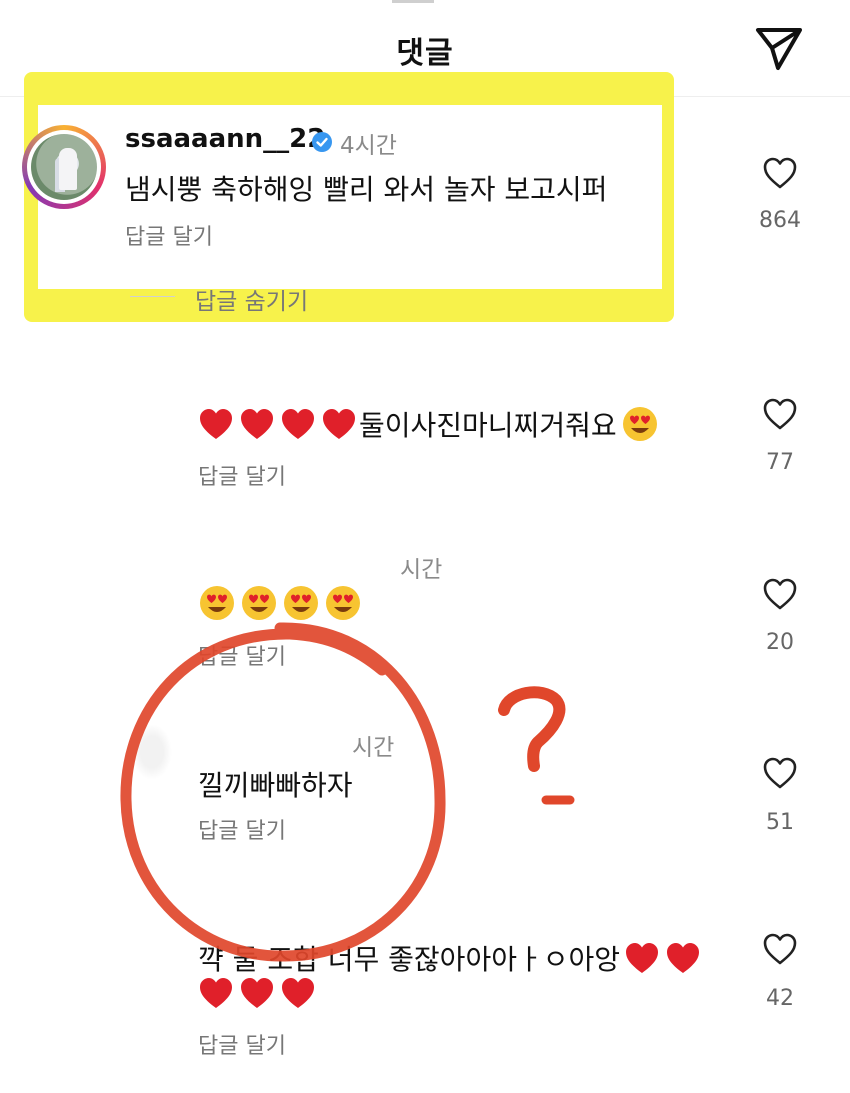  I want to click on comment-text: 냄시뿡 축하해잉 빨리 와서 놀자 보고시퍼, so click(366, 189).